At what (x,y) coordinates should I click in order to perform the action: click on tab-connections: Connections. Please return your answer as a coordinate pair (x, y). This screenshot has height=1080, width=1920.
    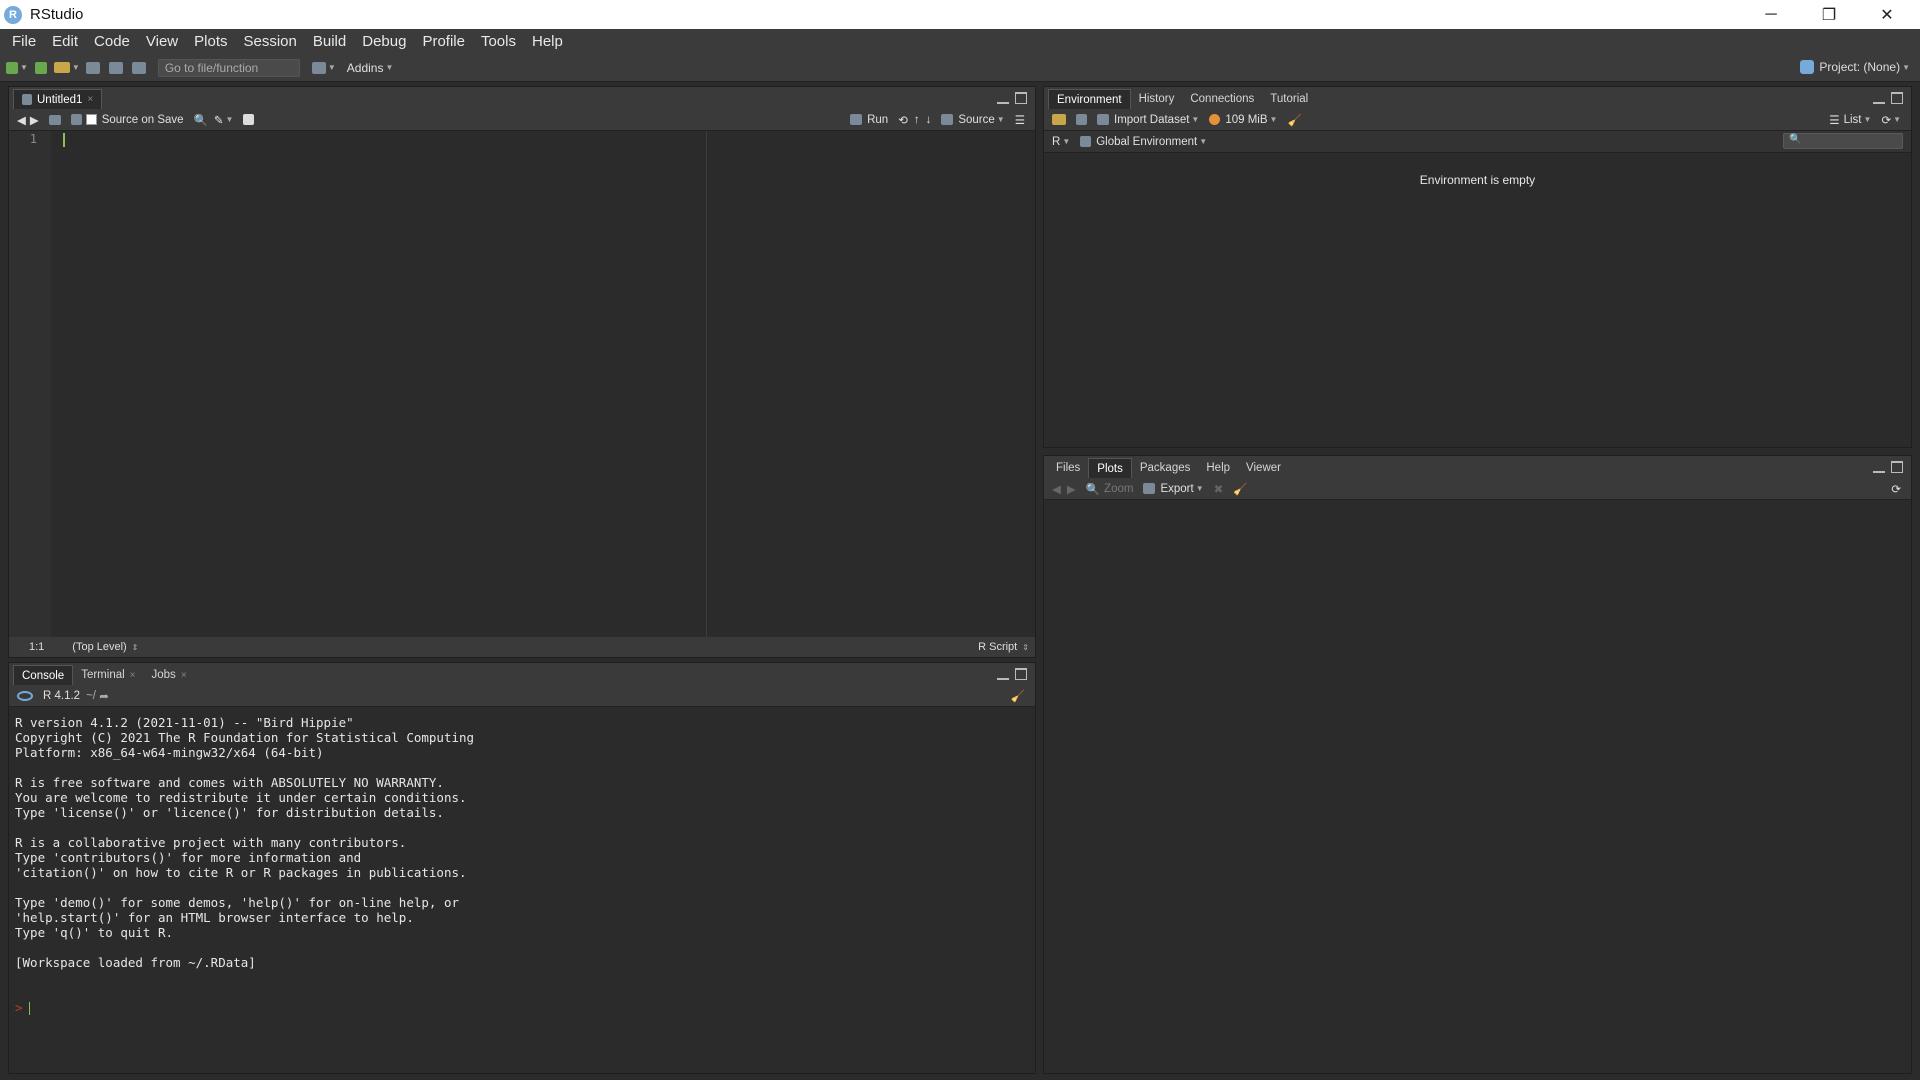
    Looking at the image, I should click on (1222, 99).